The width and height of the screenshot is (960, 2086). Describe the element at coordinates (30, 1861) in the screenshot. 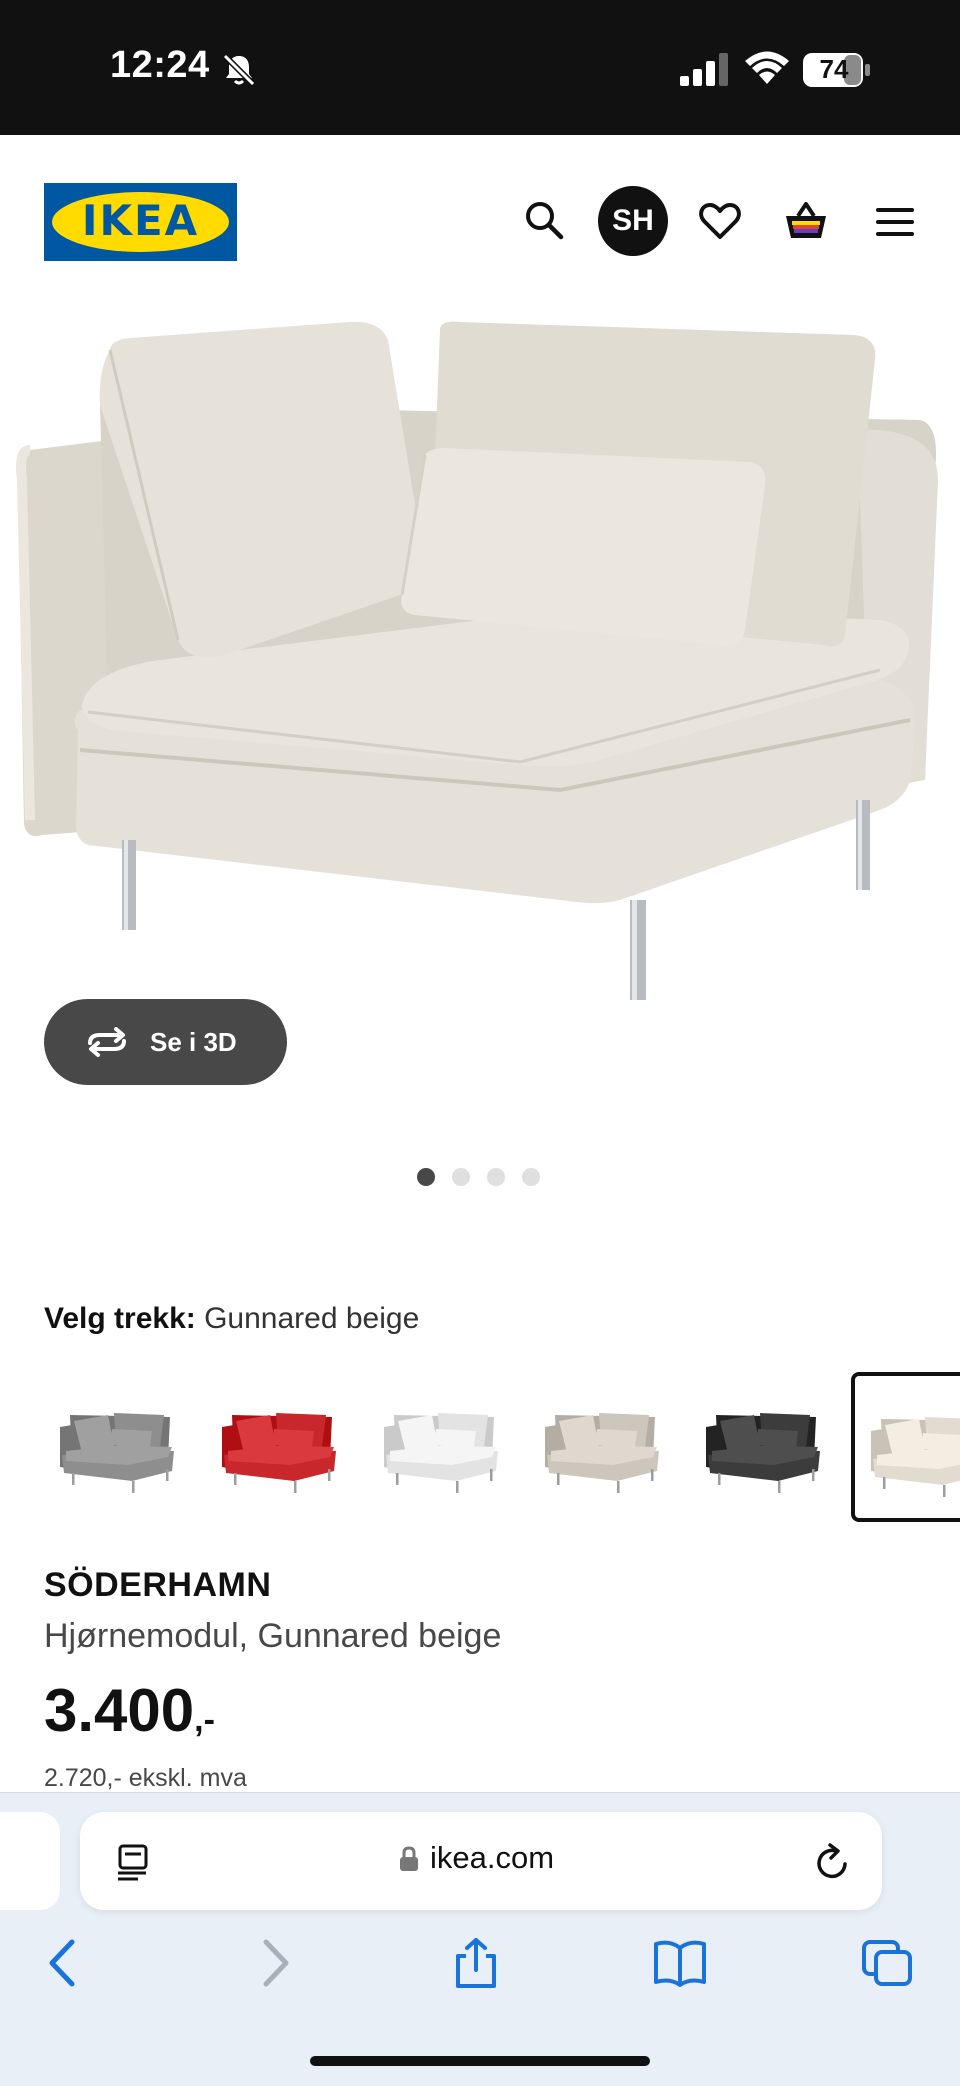

I see `previous-tab-card` at that location.